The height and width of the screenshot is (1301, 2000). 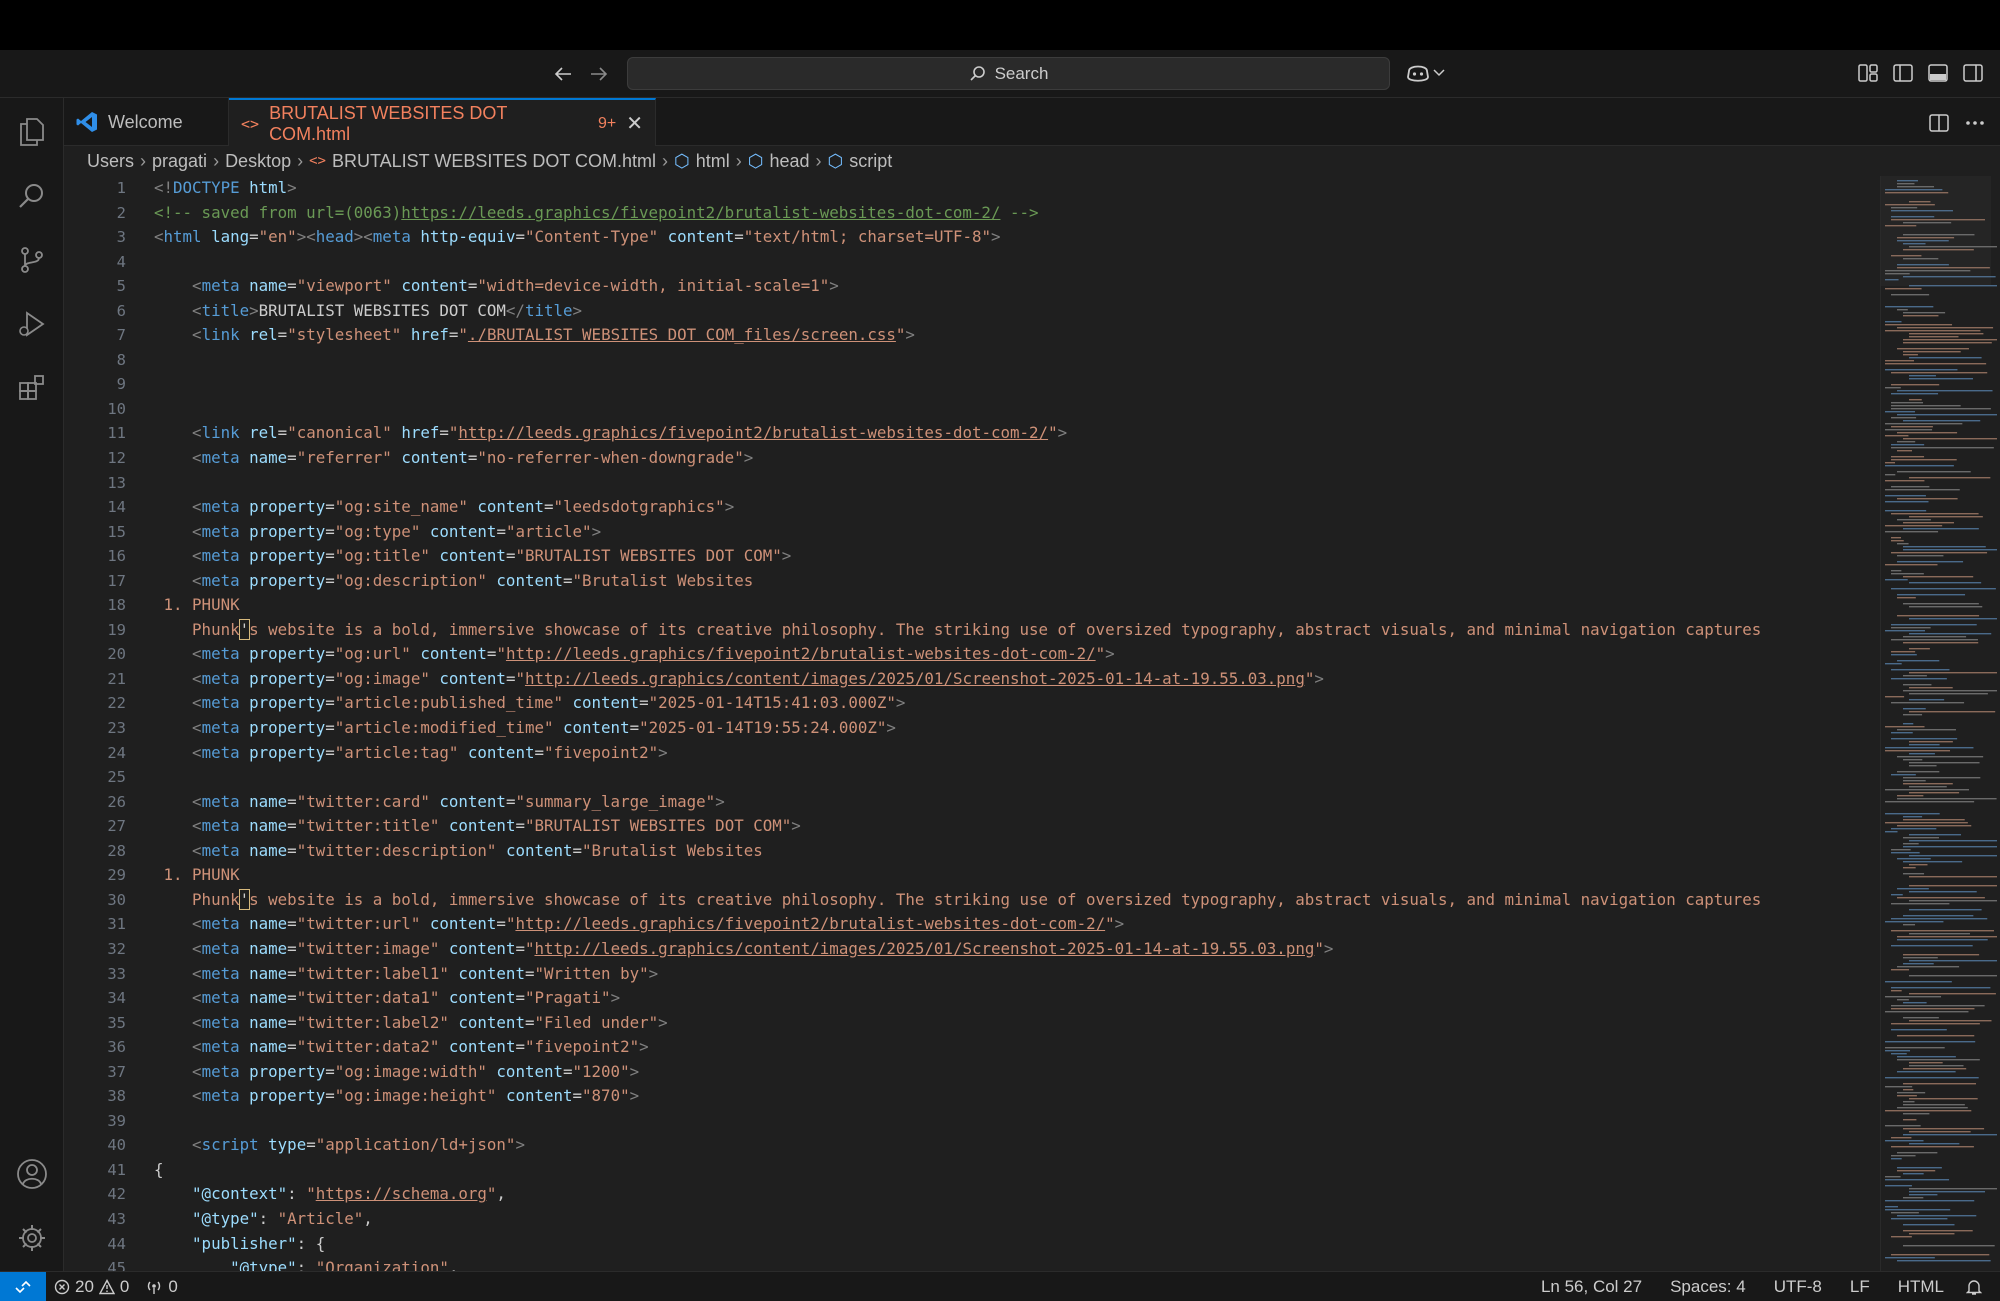 What do you see at coordinates (1017, 188) in the screenshot?
I see `code-line: <!DOCTYPE html>` at bounding box center [1017, 188].